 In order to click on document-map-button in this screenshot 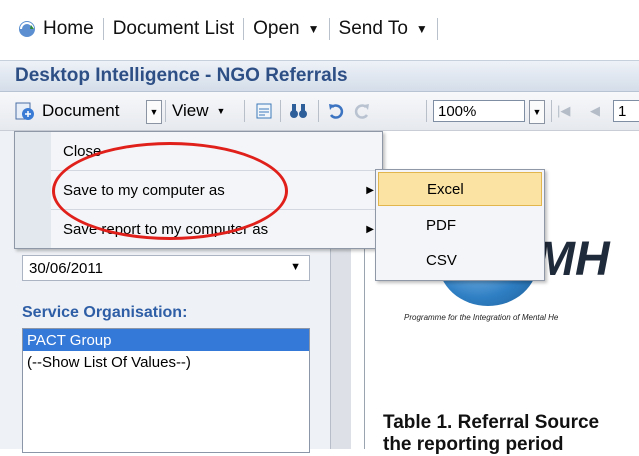, I will do `click(265, 111)`.